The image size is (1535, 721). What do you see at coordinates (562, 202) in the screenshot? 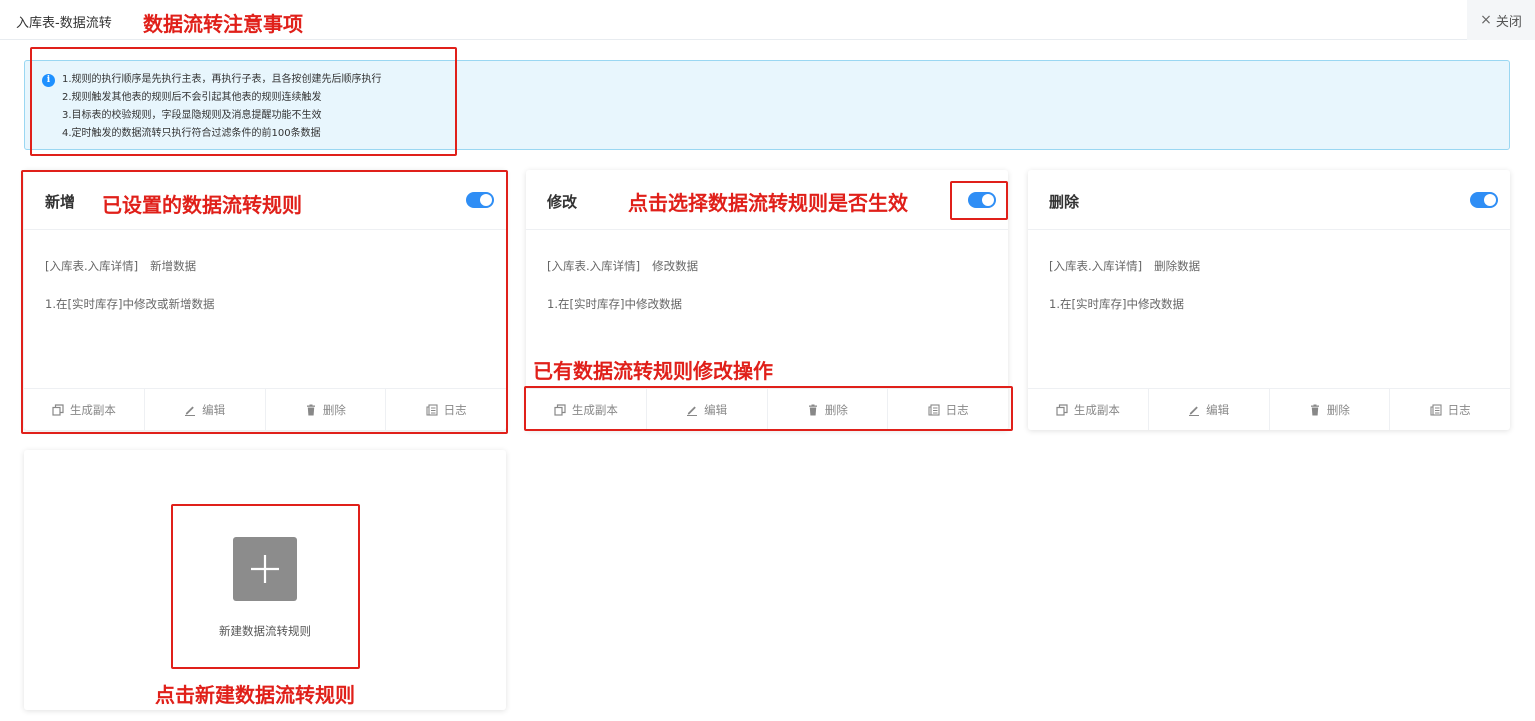
I see `rule-card-title: 修改` at bounding box center [562, 202].